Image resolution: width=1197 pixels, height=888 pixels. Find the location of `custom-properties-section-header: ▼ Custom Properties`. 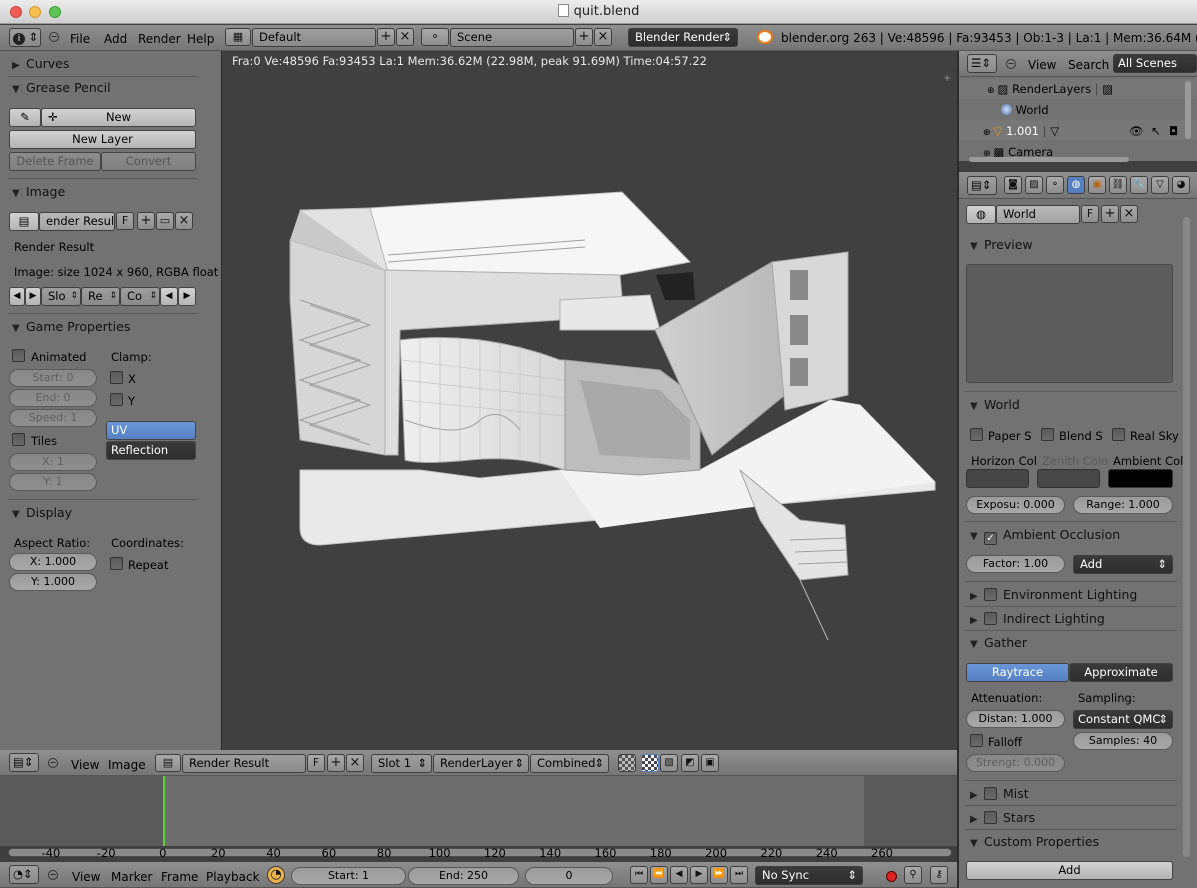

custom-properties-section-header: ▼ Custom Properties is located at coordinates (1034, 841).